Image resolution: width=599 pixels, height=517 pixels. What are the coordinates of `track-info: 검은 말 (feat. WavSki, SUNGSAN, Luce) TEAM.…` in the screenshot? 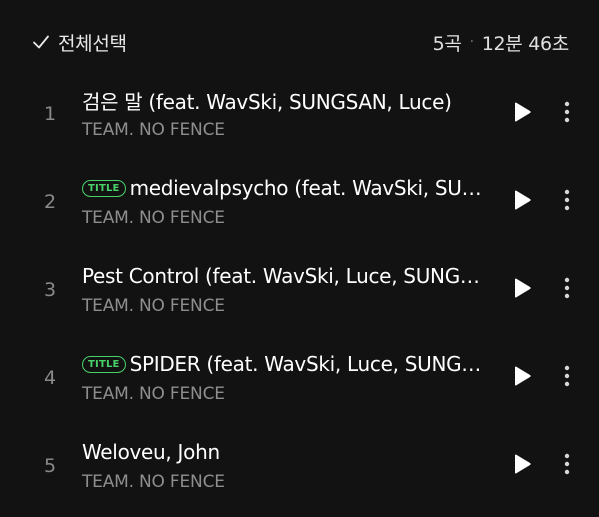 It's located at (284, 114).